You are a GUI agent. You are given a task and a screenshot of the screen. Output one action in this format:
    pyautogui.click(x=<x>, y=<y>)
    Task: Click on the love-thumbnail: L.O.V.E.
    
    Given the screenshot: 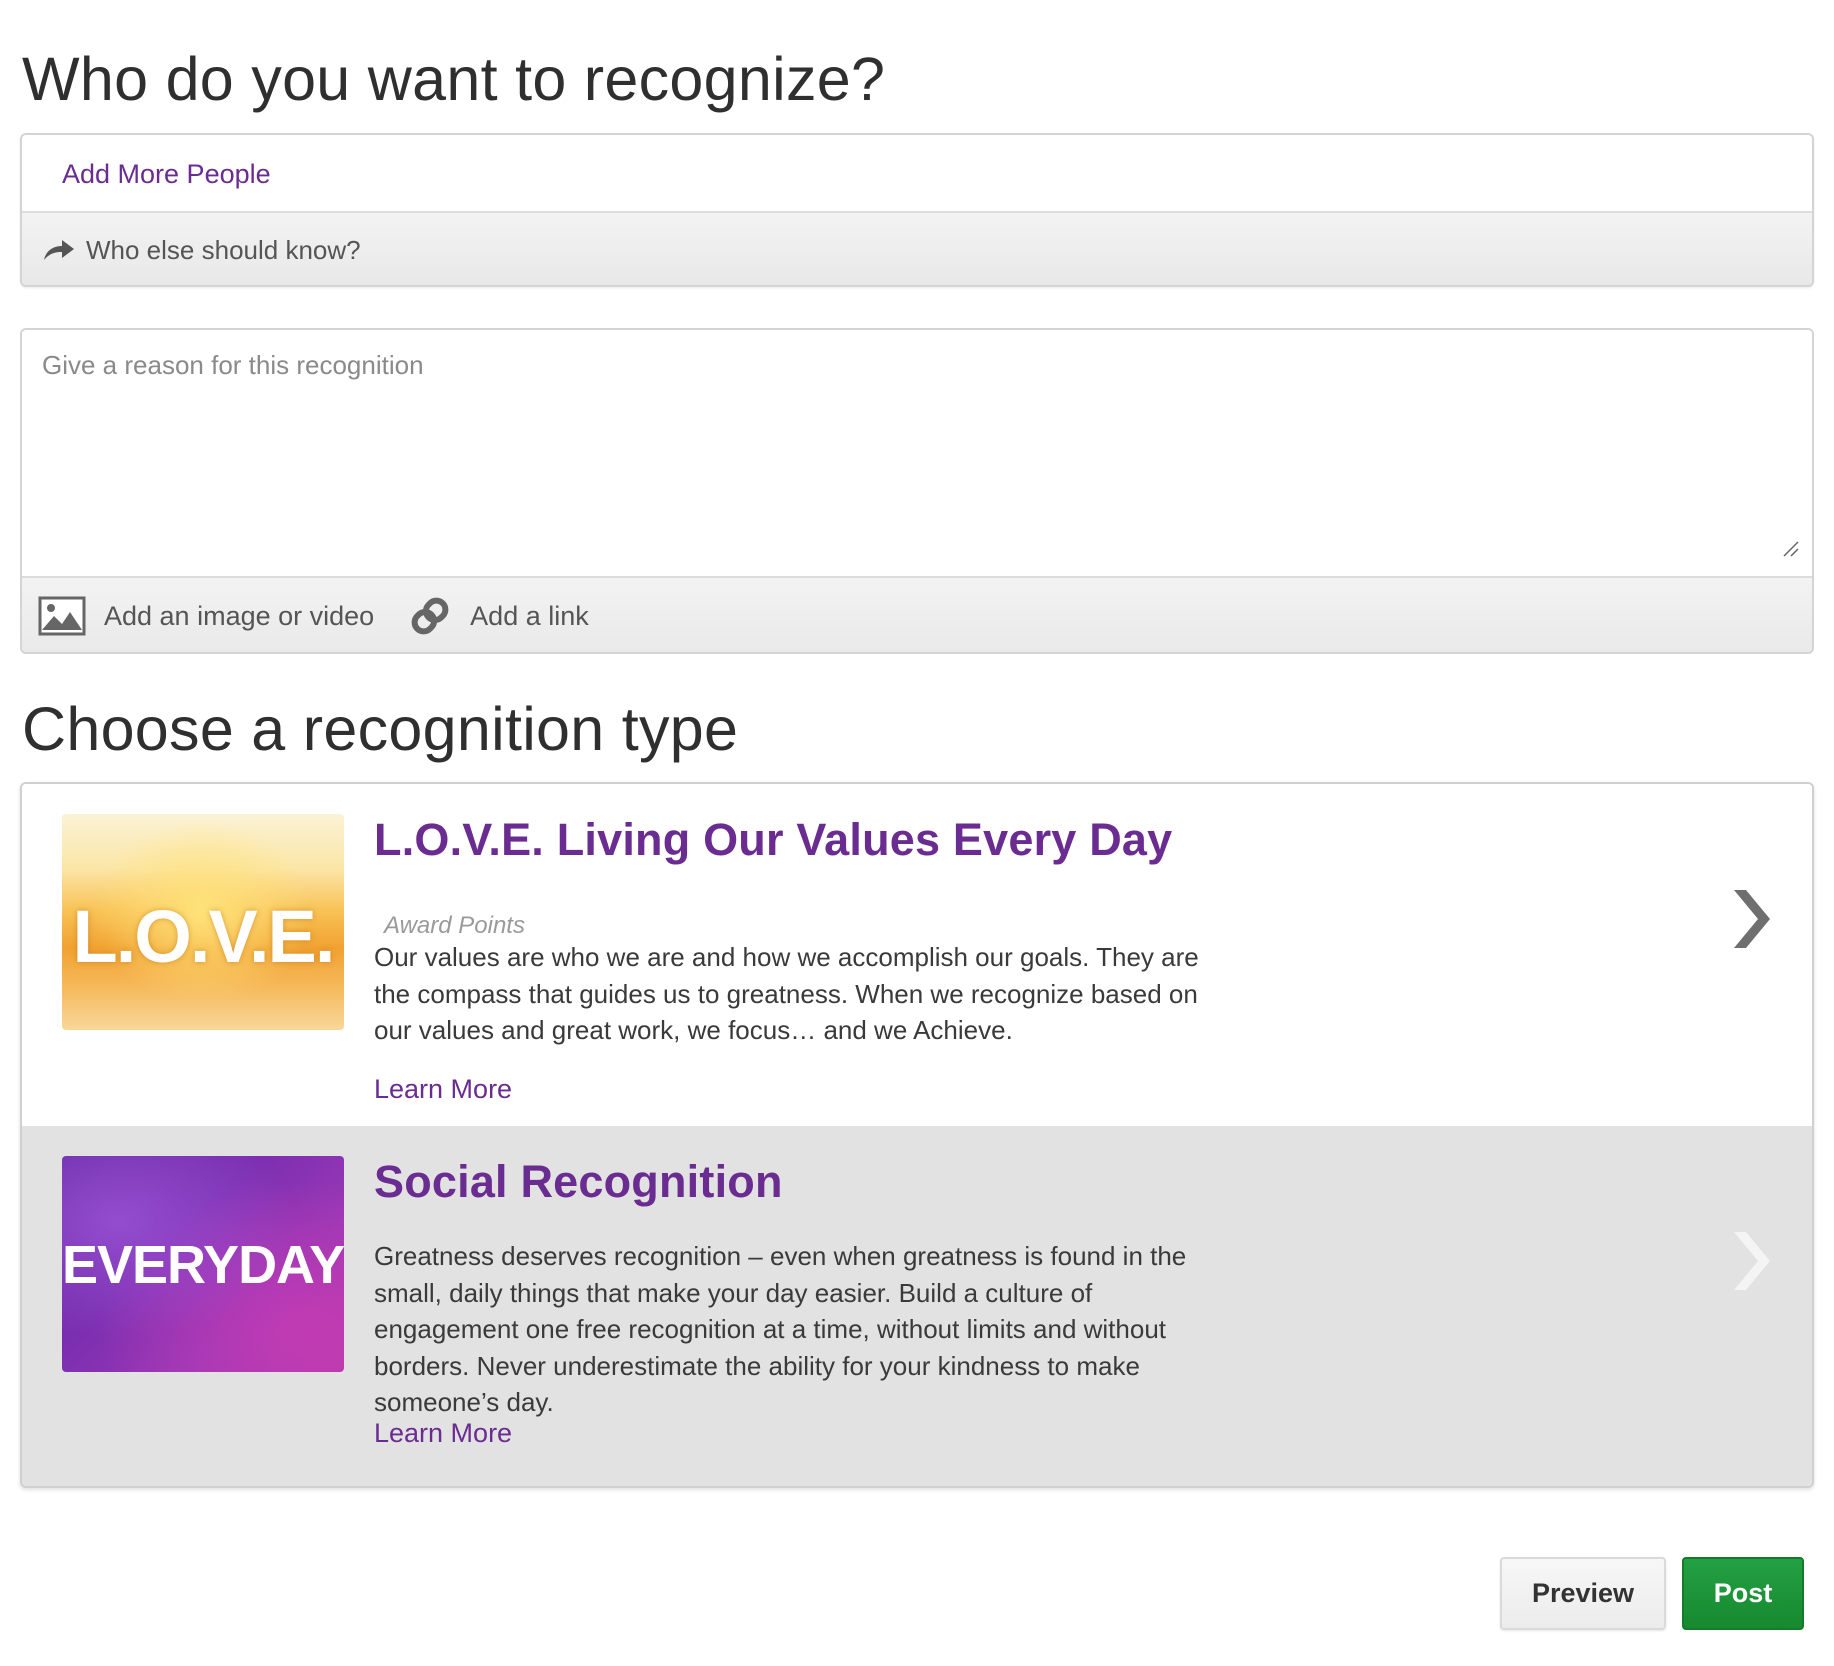 What is the action you would take?
    pyautogui.click(x=203, y=922)
    